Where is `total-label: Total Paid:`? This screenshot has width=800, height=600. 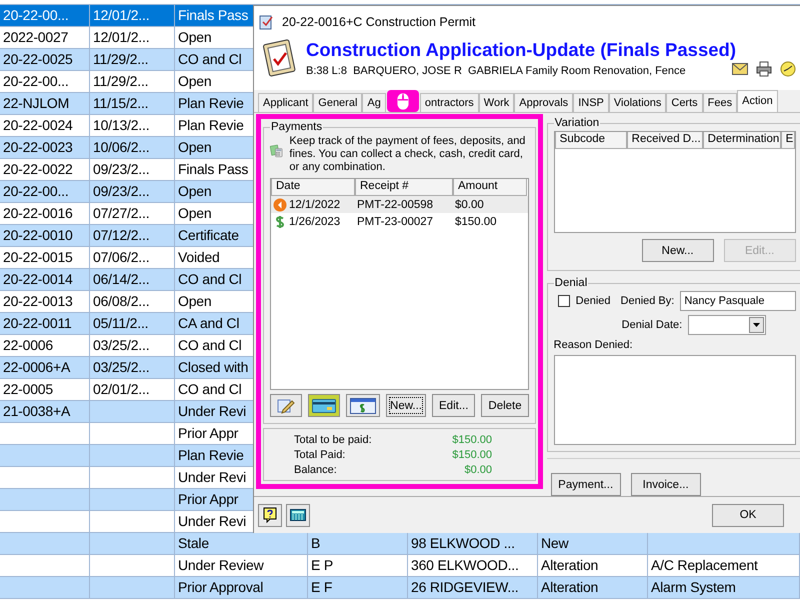 total-label: Total Paid: is located at coordinates (320, 455).